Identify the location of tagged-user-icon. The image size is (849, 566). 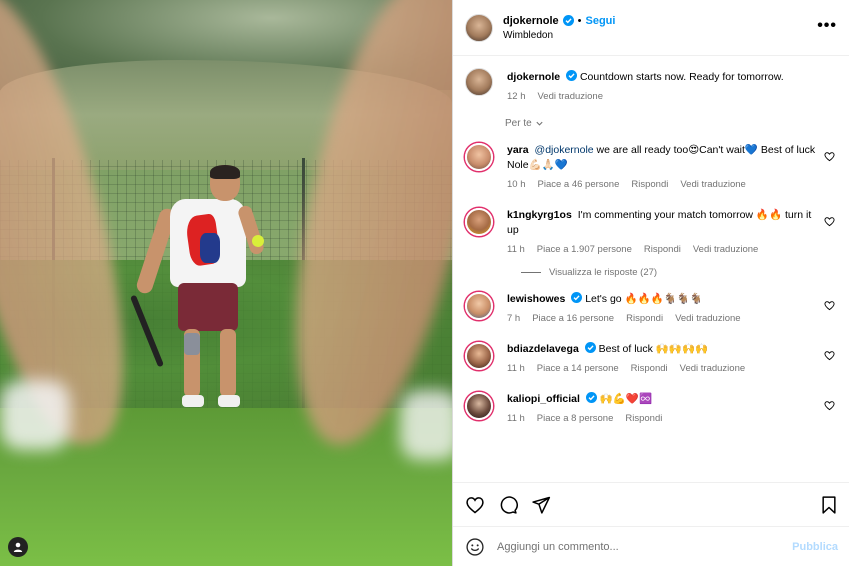
(18, 547).